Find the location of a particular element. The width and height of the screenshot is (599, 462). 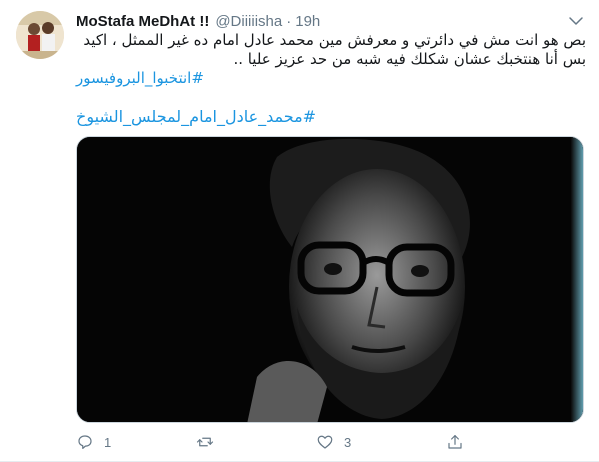

hashtag-1-text: #انتخبوا_البروفيسور is located at coordinates (140, 78).